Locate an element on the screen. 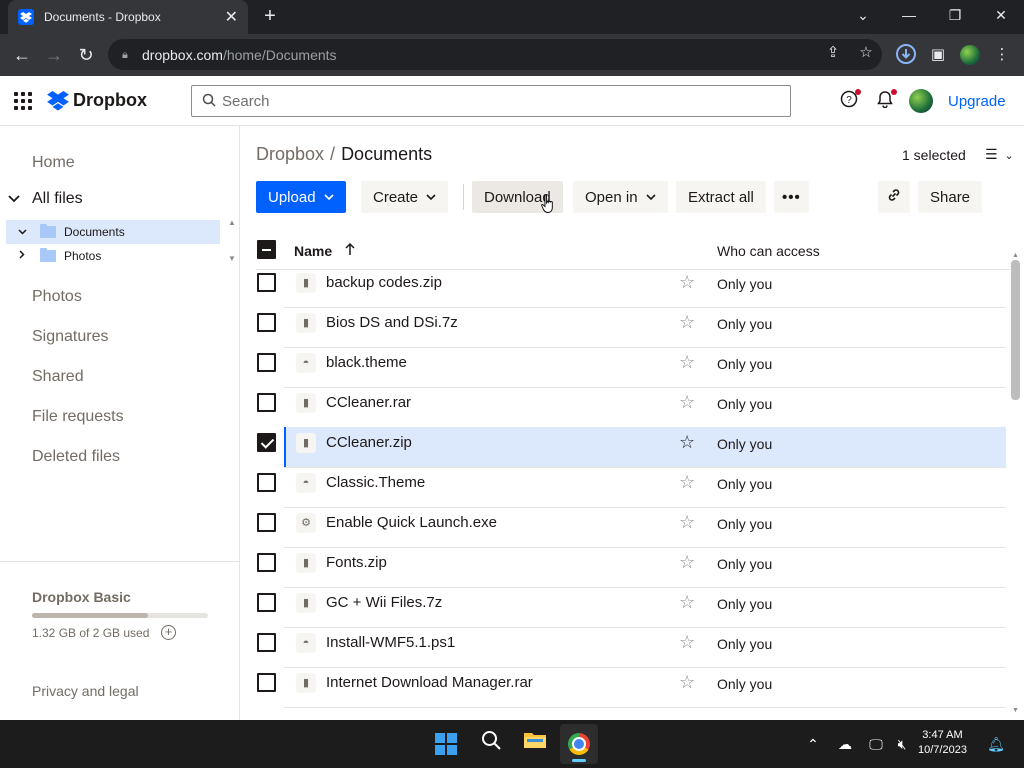 This screenshot has height=768, width=1024. create-button: Create is located at coordinates (405, 197).